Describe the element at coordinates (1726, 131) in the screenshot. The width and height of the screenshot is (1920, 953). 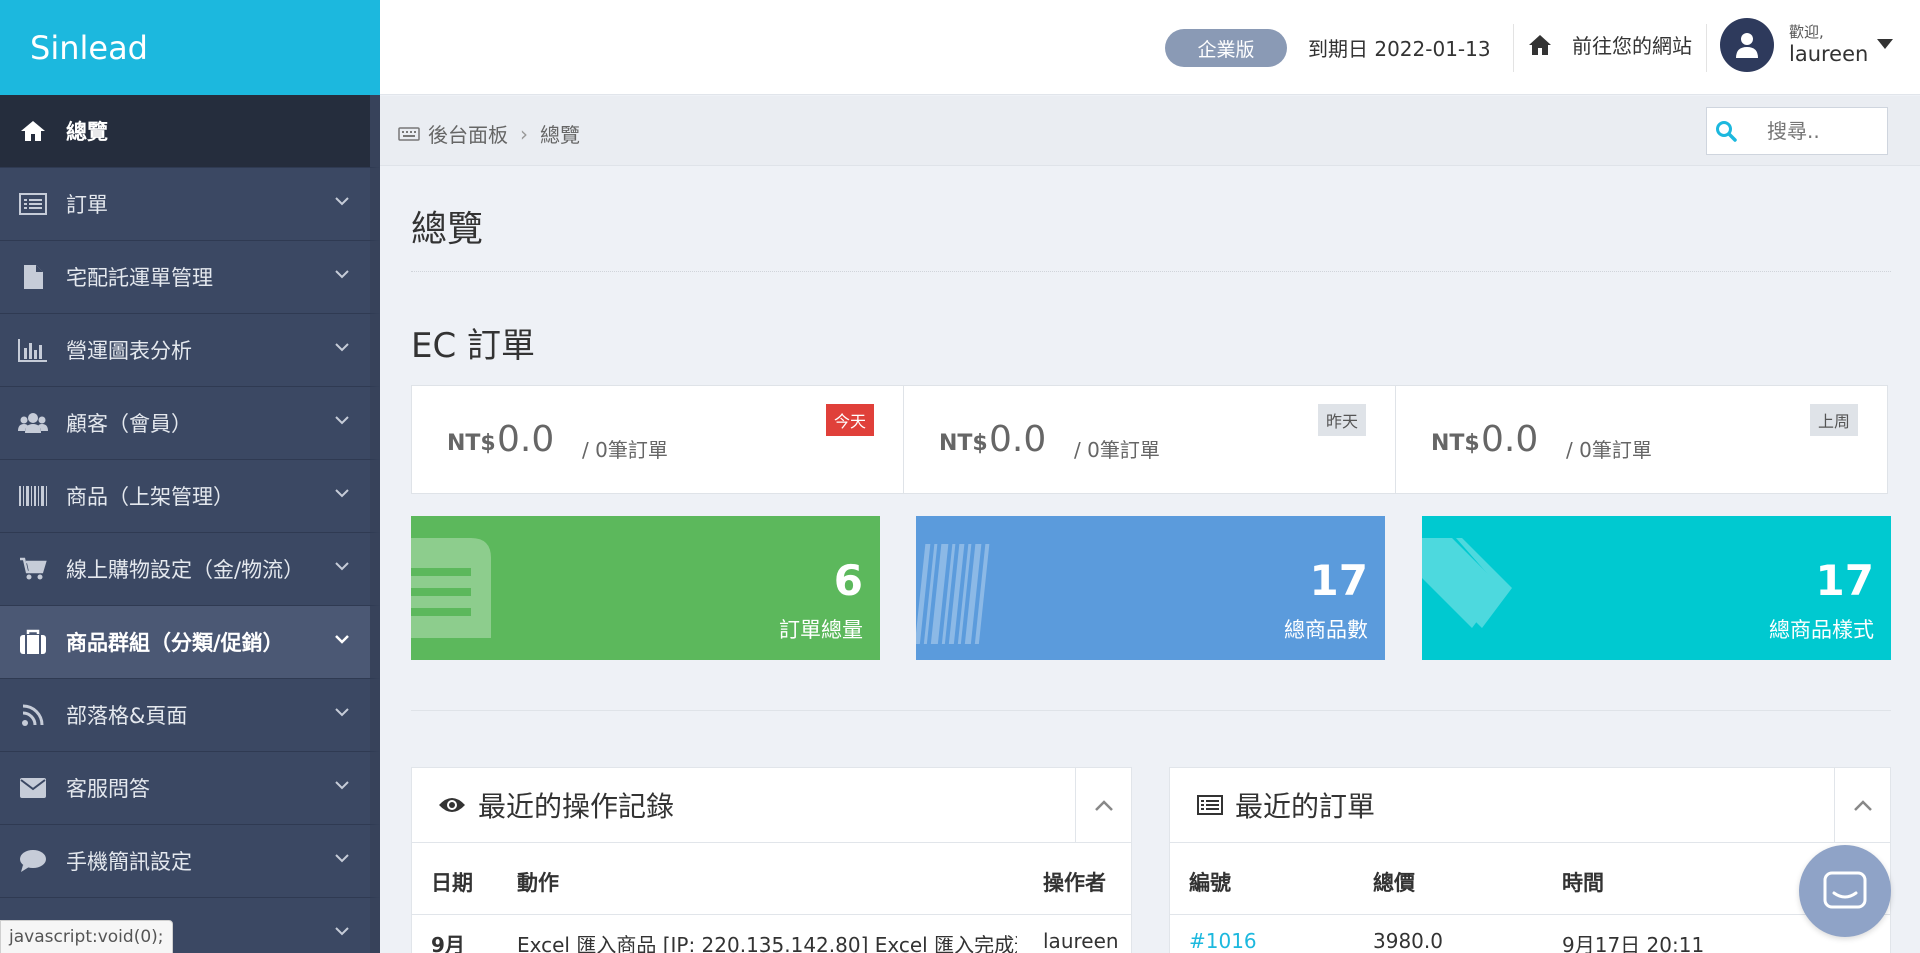
I see `search-icon` at that location.